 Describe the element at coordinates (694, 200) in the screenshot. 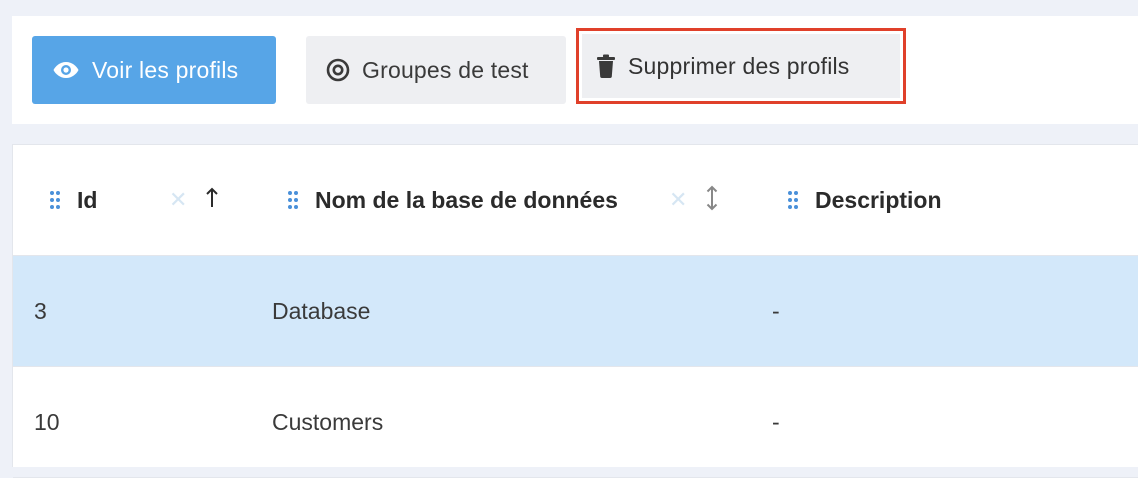

I see `column-database-name-sort-controls: ✕` at that location.